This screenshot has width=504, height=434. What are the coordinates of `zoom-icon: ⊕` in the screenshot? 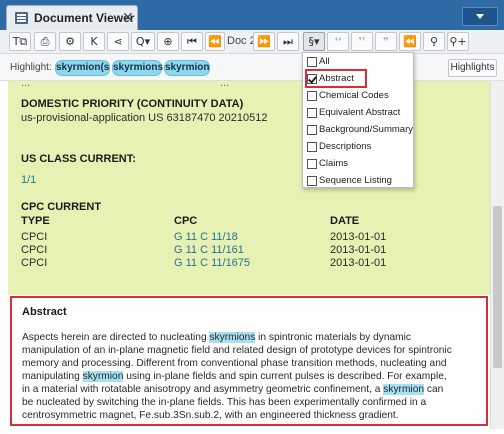 It's located at (168, 41).